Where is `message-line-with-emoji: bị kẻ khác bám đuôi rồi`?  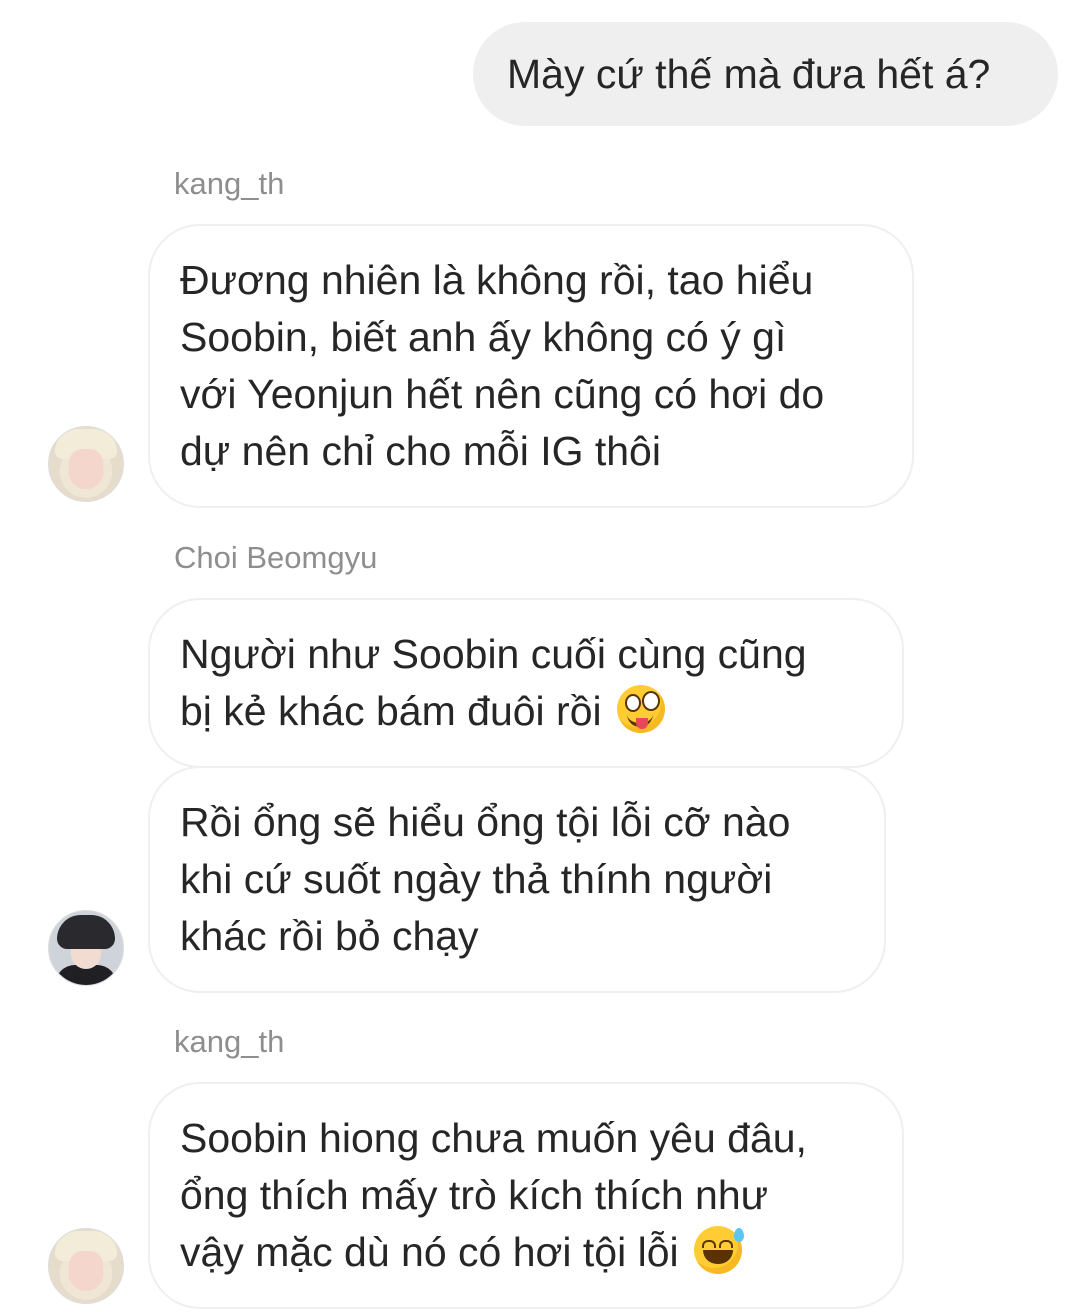
message-line-with-emoji: bị kẻ khác bám đuôi rồi is located at coordinates (526, 711).